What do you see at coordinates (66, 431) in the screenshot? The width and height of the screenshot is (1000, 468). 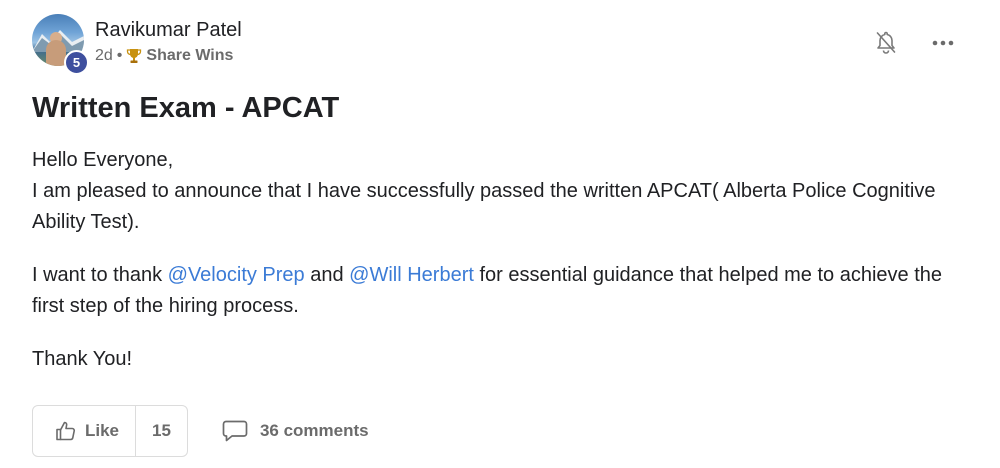 I see `thumbs-up-icon` at bounding box center [66, 431].